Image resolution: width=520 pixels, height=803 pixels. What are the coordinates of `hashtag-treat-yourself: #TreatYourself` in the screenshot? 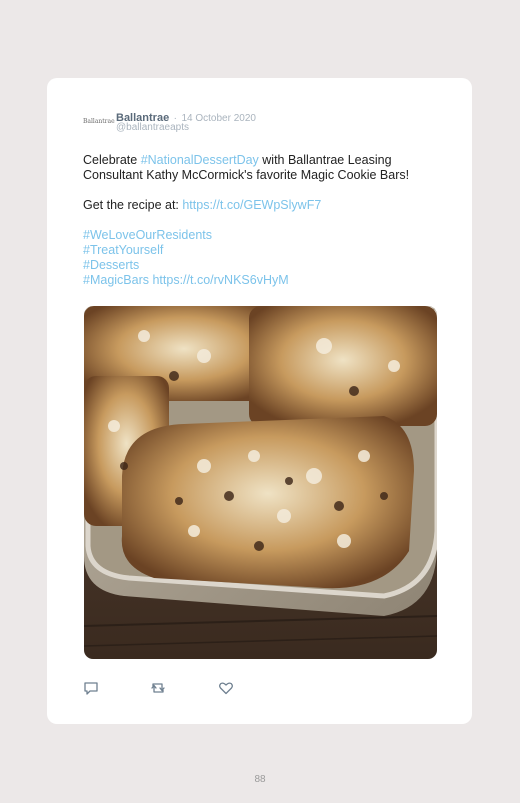 It's located at (123, 250).